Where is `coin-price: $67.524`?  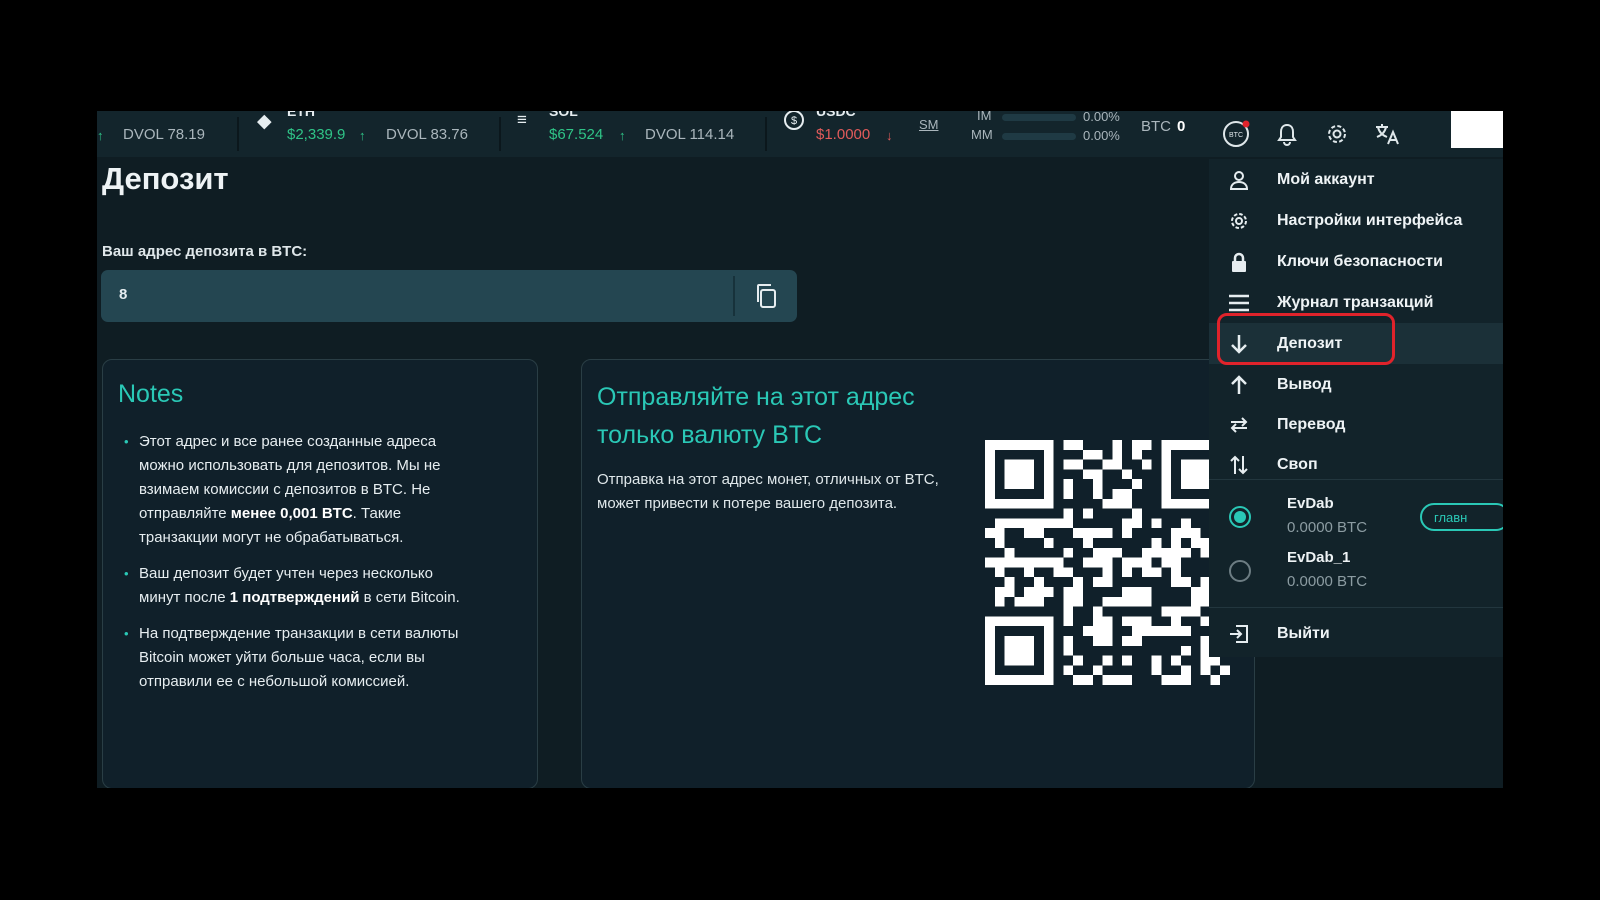 coin-price: $67.524 is located at coordinates (576, 134).